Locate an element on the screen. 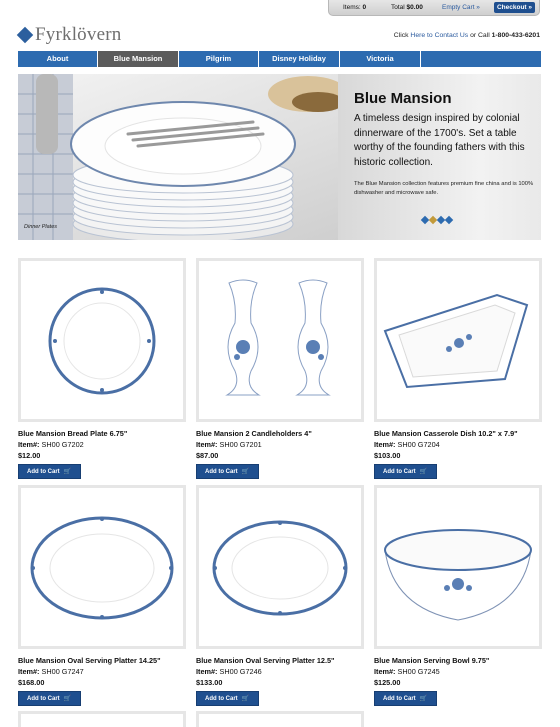  logo-diamond-icon is located at coordinates (25, 35).